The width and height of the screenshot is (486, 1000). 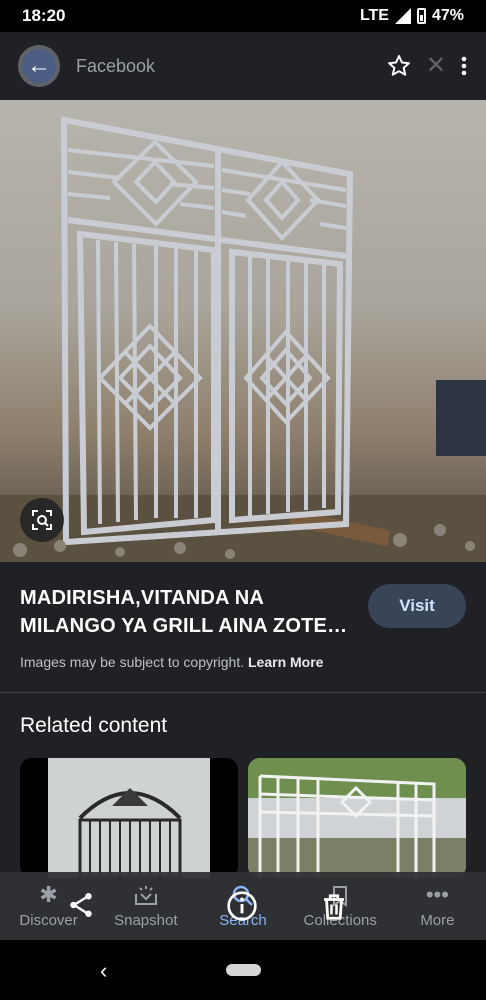 I want to click on snapshot-icon, so click(x=145, y=895).